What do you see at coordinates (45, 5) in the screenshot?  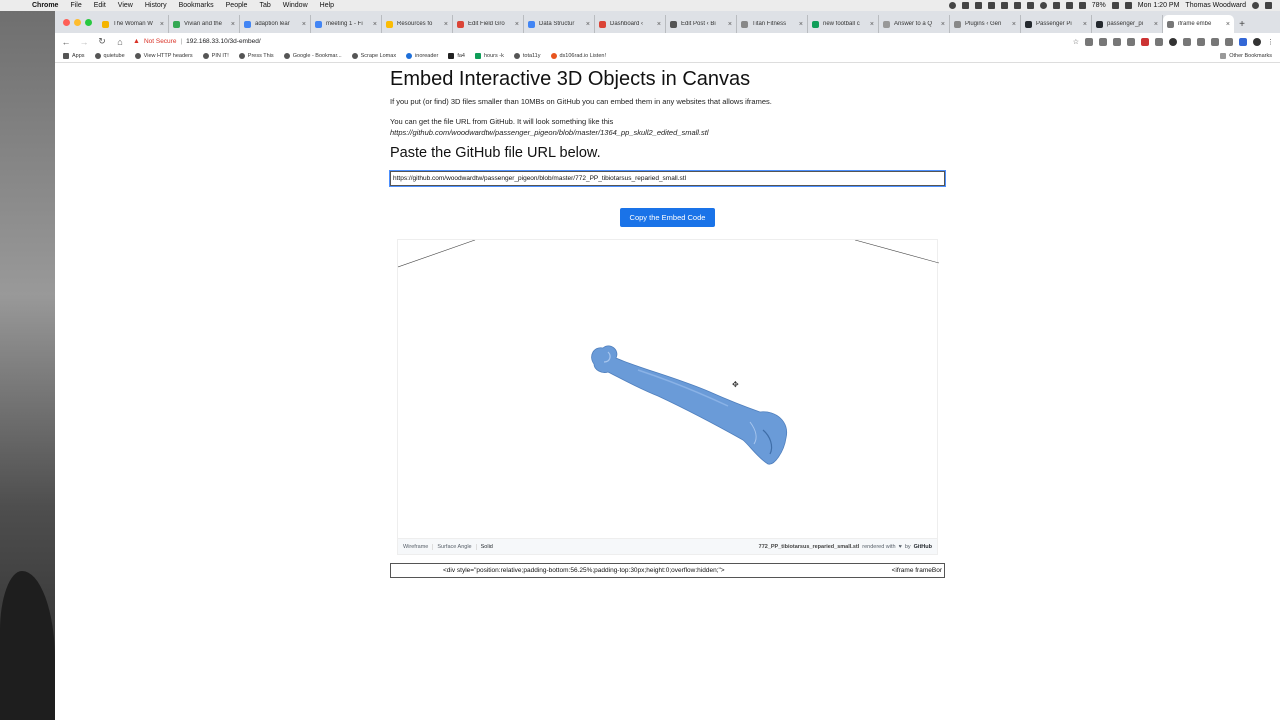 I see `menu-app-chrome: Chrome` at bounding box center [45, 5].